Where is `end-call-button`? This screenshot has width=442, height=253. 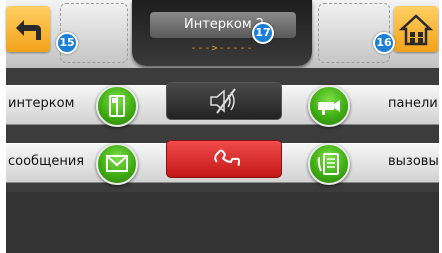 end-call-button is located at coordinates (224, 159).